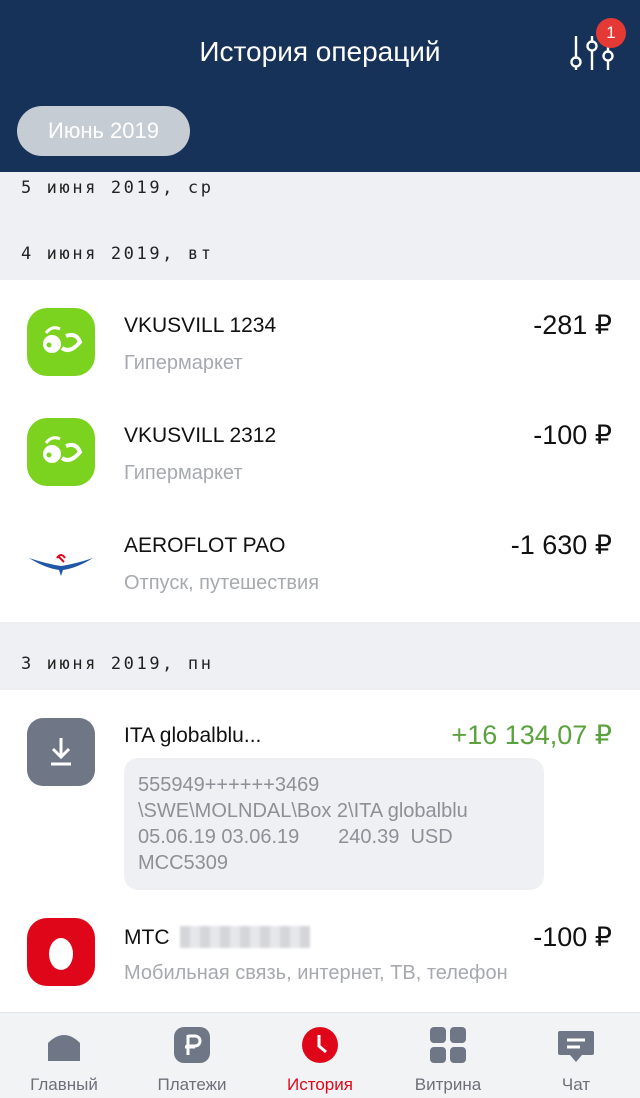  What do you see at coordinates (531, 735) in the screenshot?
I see `transaction-amount: +16 134,07 ₽` at bounding box center [531, 735].